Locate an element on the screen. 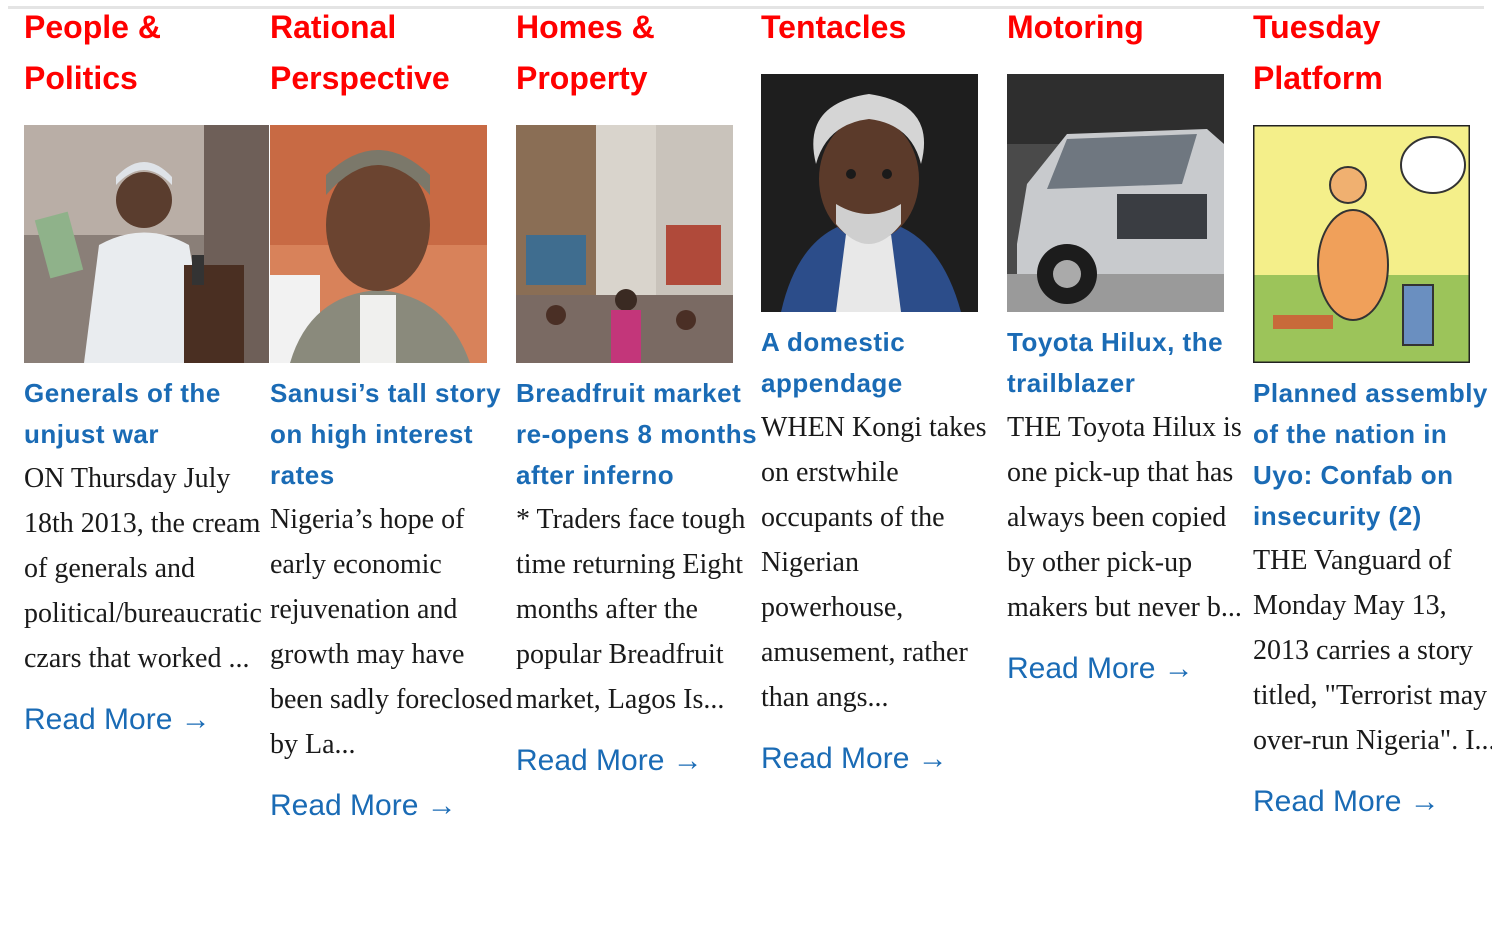 This screenshot has width=1492, height=947. article-title-link: Generals of the unjust war is located at coordinates (146, 414).